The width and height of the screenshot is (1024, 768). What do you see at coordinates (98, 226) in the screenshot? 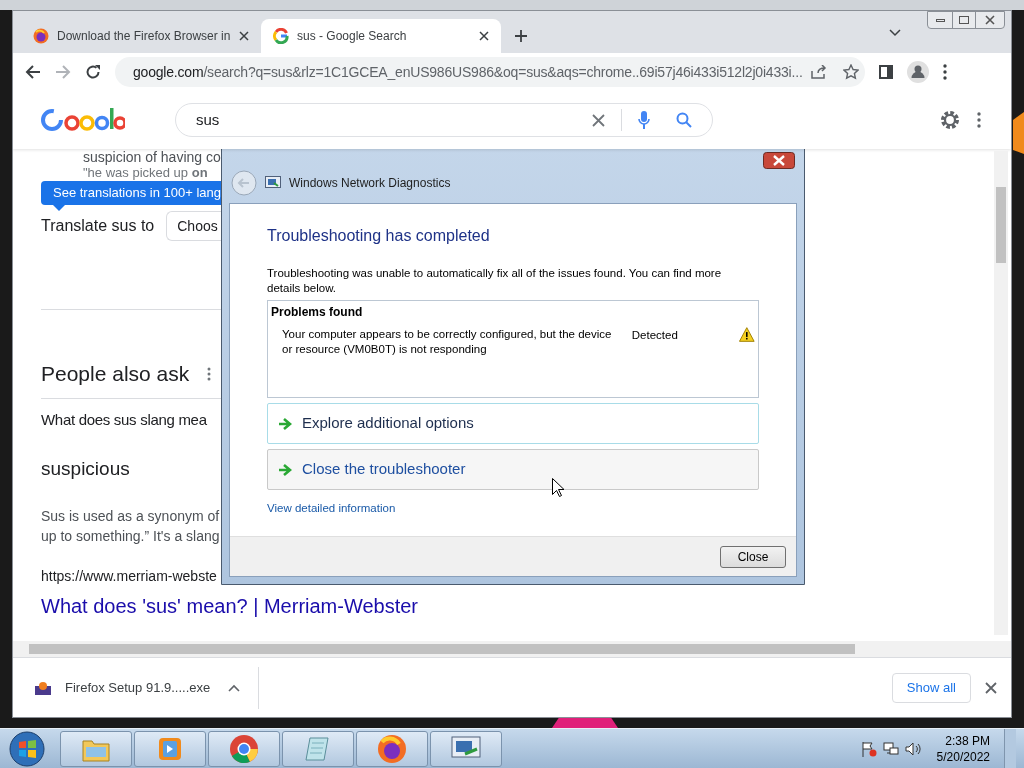
I see `translate-label: Translate sus to` at bounding box center [98, 226].